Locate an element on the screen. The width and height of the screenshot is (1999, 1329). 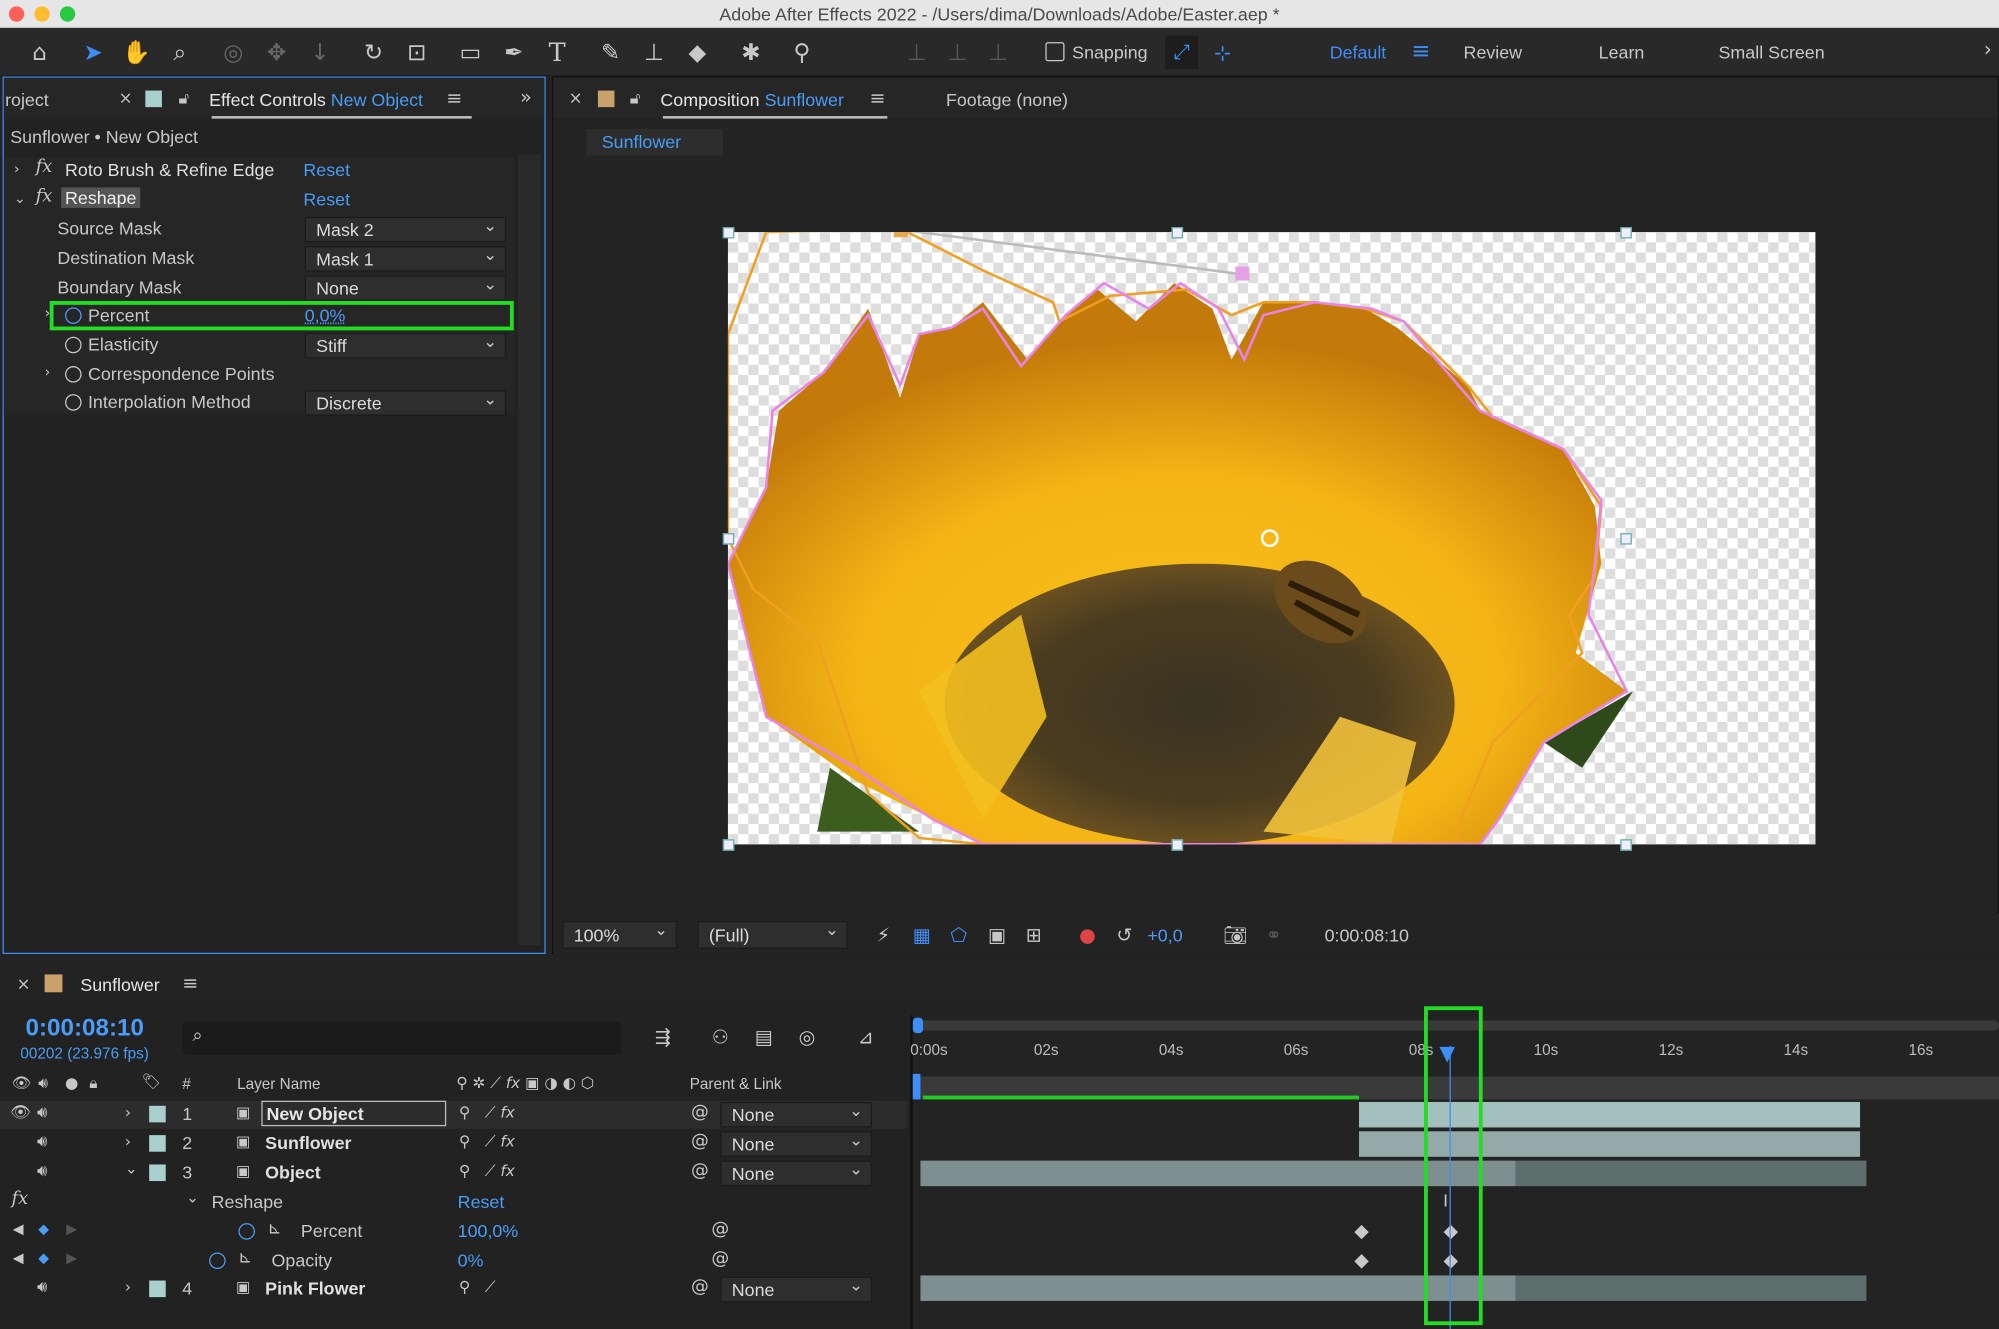
layer-row-1: 👁︎ 🔊︎ › 1 ▣ New Object ⚲ ⟋ fx @ None ⌄ is located at coordinates (454, 1114).